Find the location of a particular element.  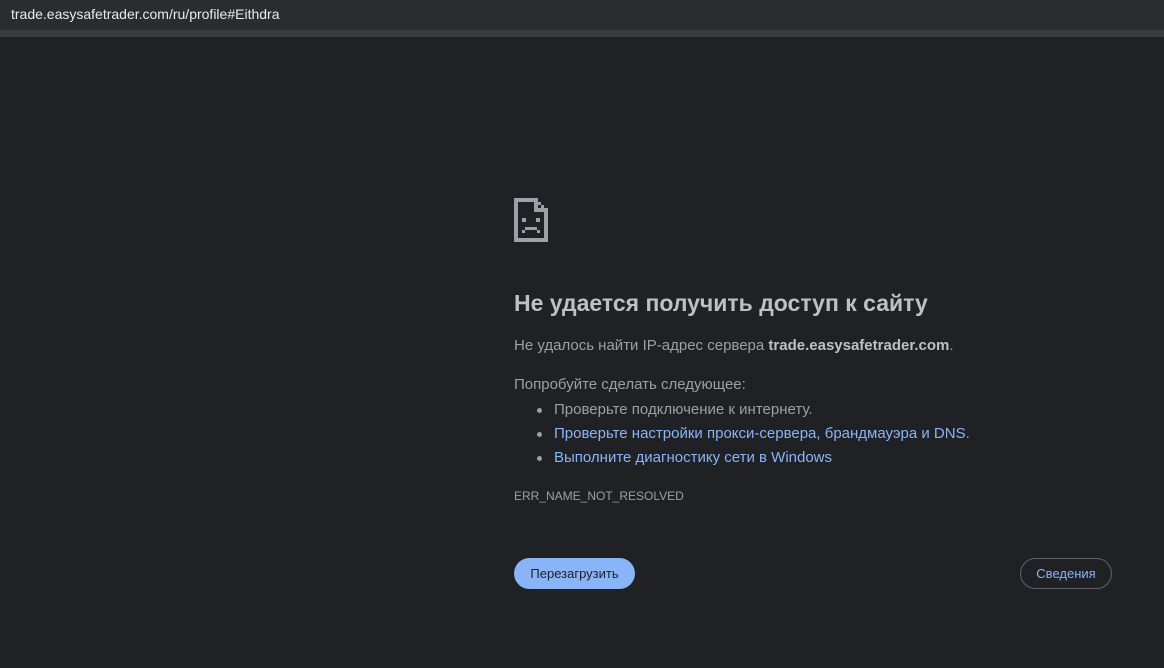

list-item: Выполните диагностику сети в Windows is located at coordinates (753, 458).